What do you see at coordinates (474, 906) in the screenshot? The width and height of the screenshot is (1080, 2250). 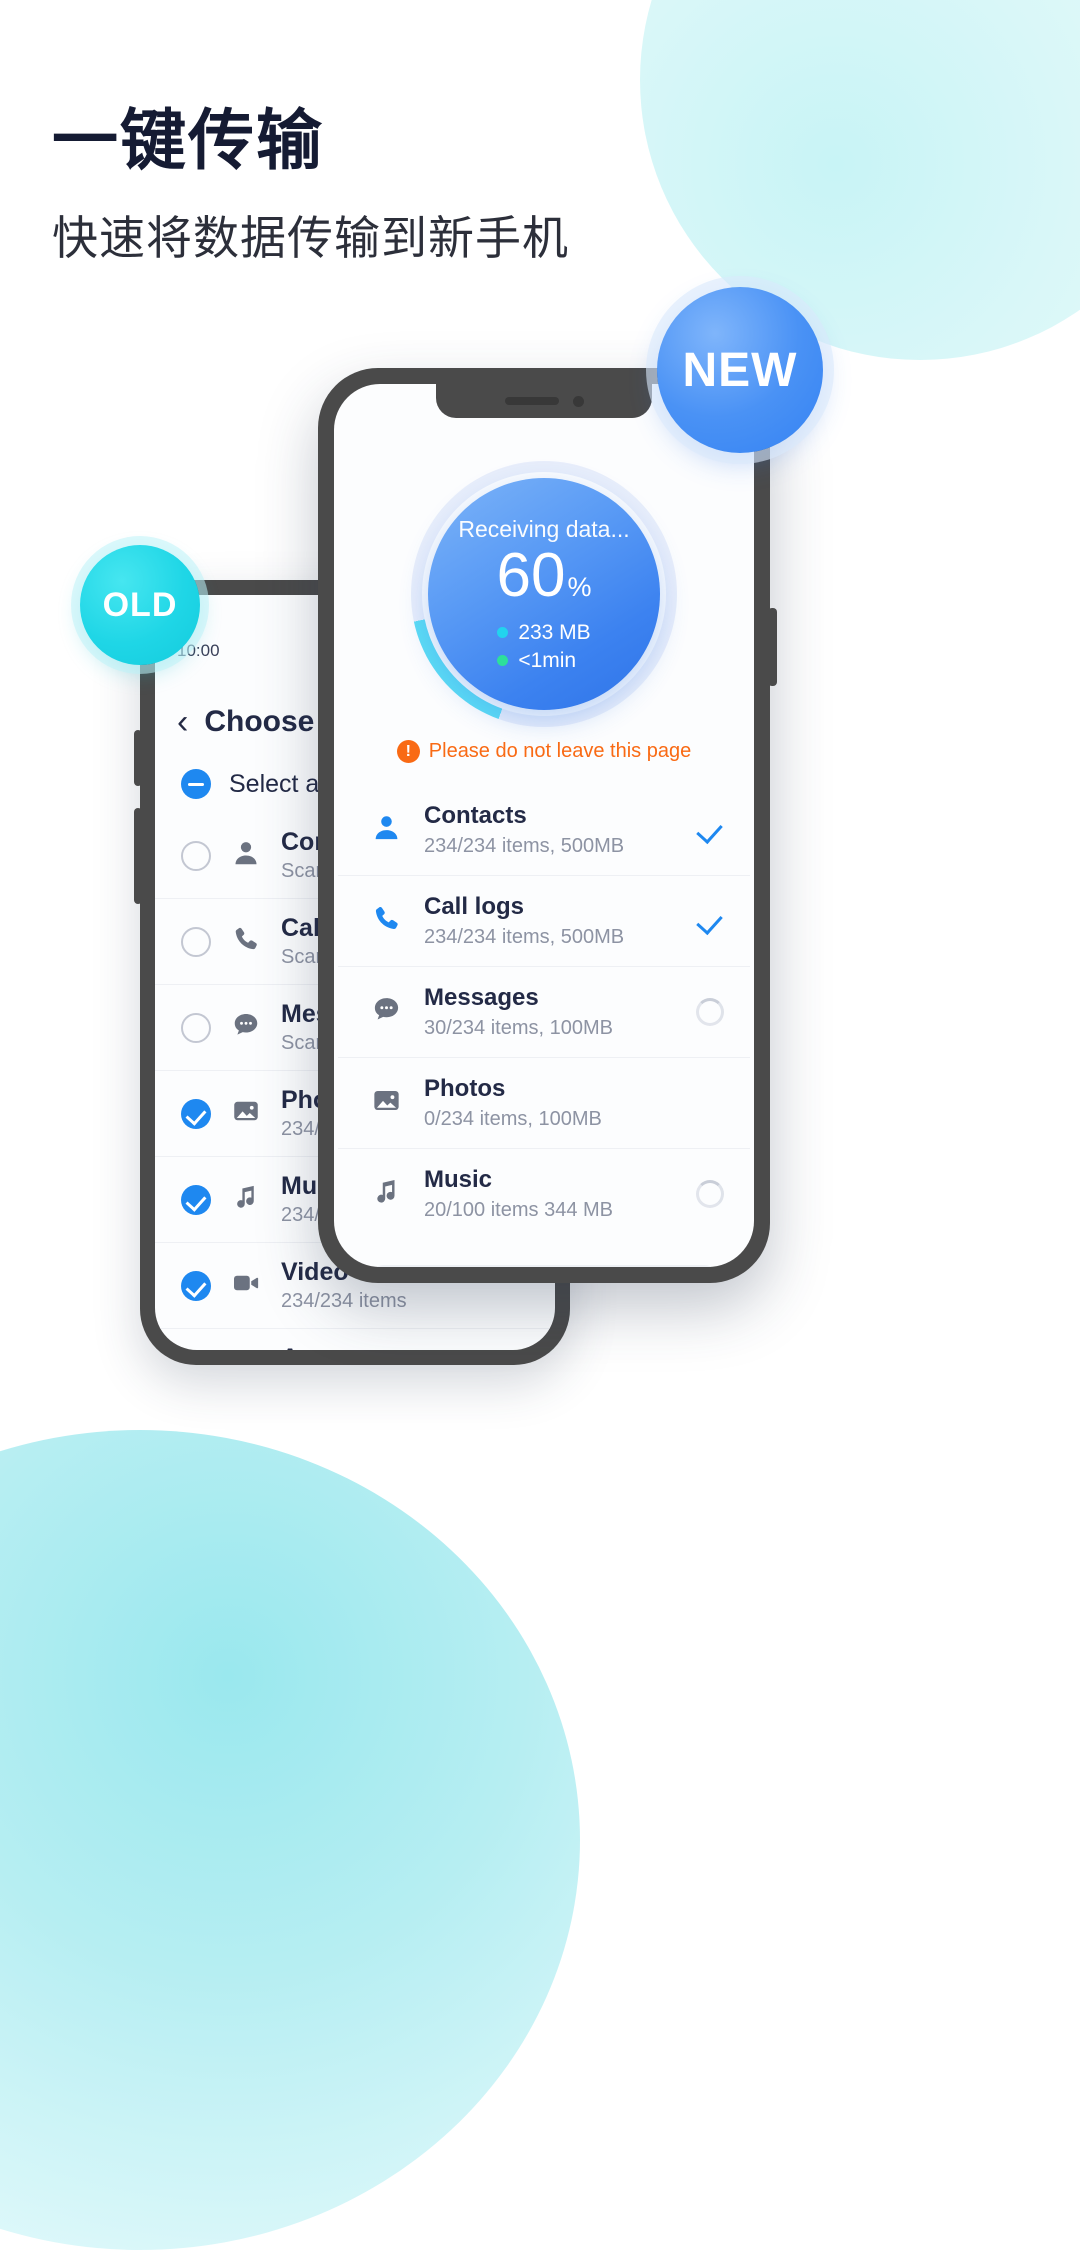 I see `transfer-item-title: Call logs` at bounding box center [474, 906].